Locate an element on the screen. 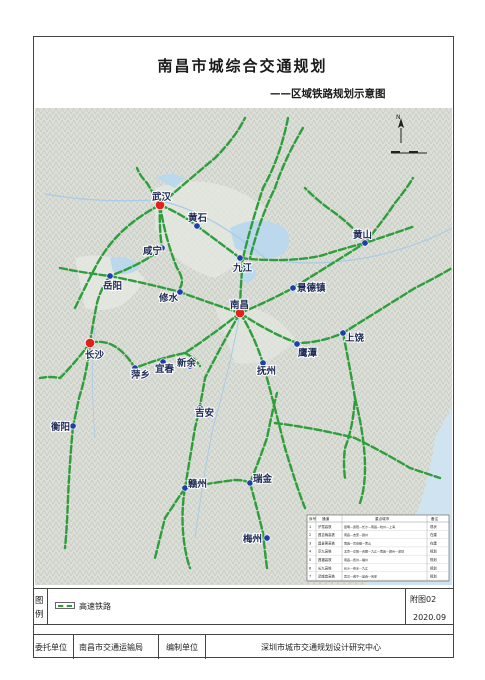  table-cell-no: 6 is located at coordinates (310, 568).